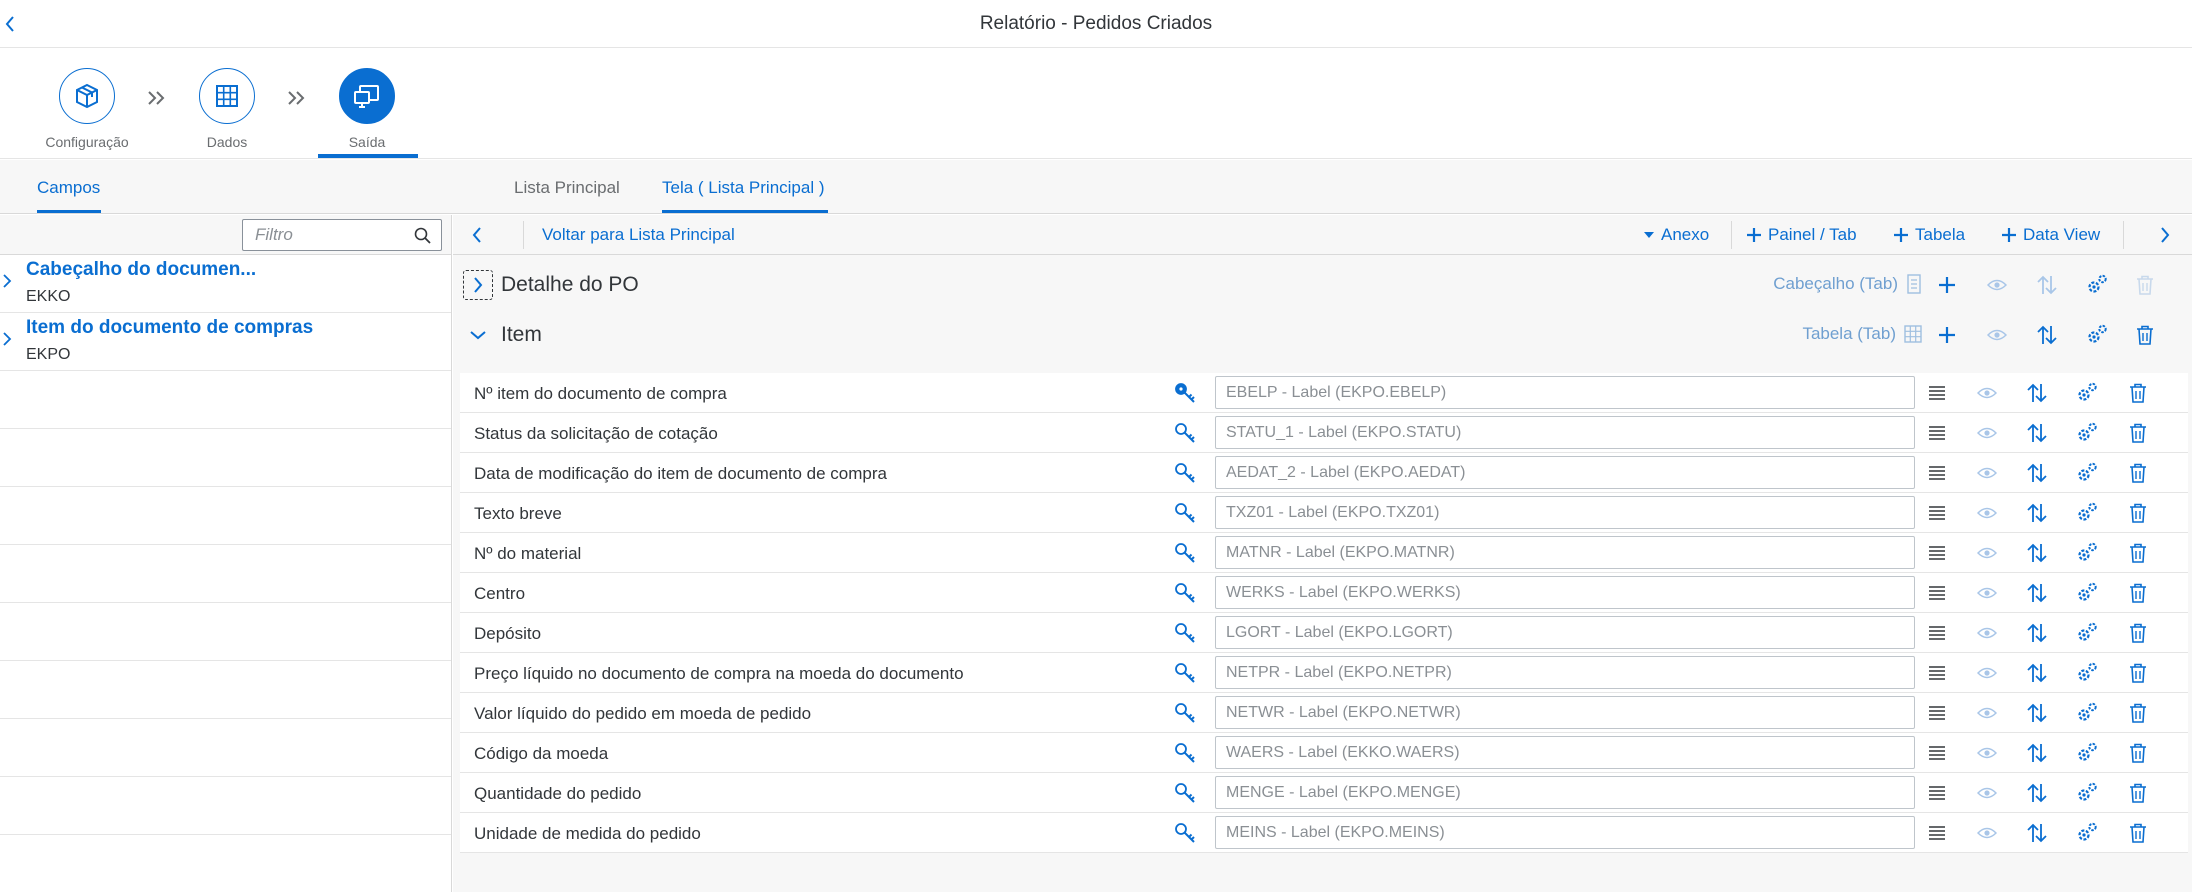 The width and height of the screenshot is (2192, 892). What do you see at coordinates (1929, 235) in the screenshot?
I see `add-table-button: Tabela` at bounding box center [1929, 235].